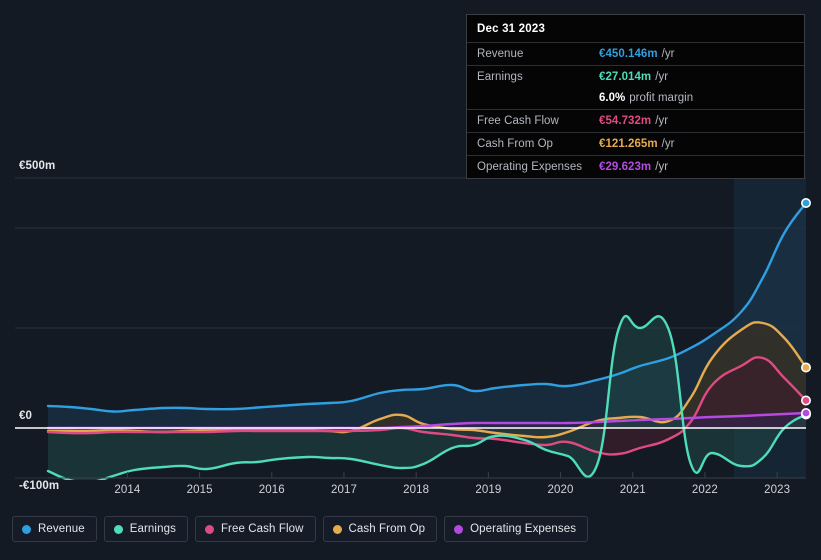  What do you see at coordinates (646, 98) in the screenshot?
I see `tooltip-margin-value: 6.0% profit margin` at bounding box center [646, 98].